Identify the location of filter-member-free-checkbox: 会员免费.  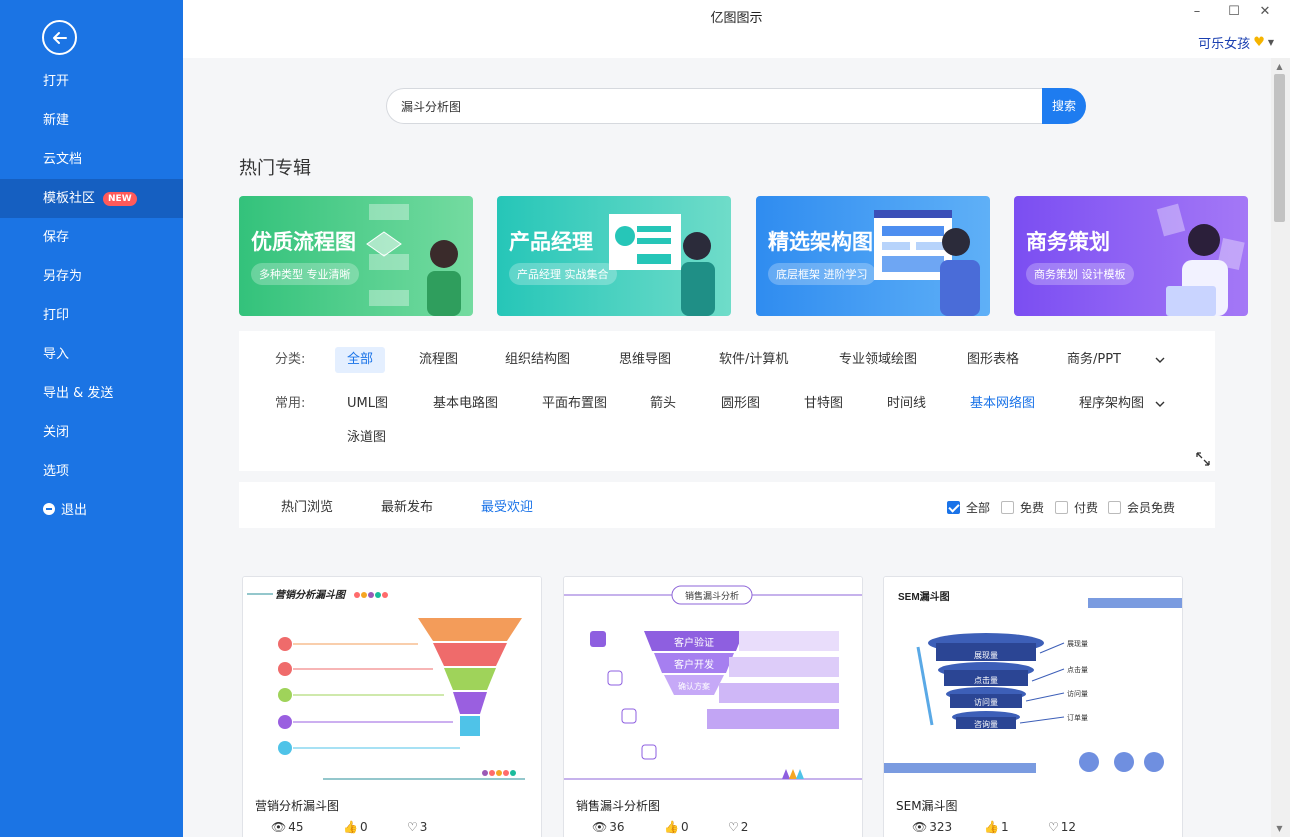
(1141, 507).